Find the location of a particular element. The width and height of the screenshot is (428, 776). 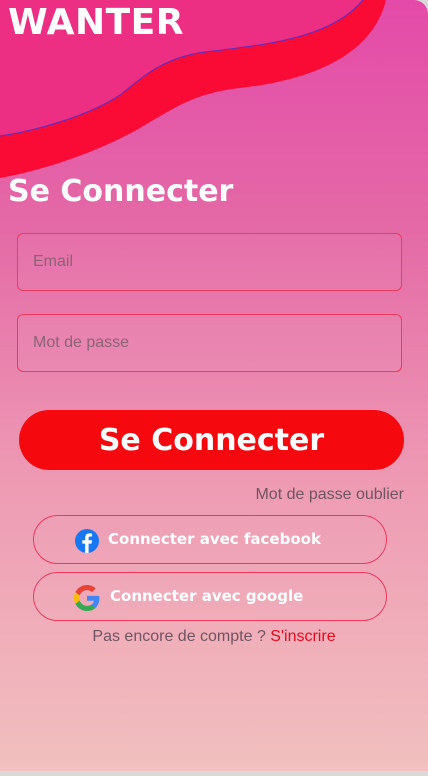

brand-logo: WANTER is located at coordinates (96, 22).